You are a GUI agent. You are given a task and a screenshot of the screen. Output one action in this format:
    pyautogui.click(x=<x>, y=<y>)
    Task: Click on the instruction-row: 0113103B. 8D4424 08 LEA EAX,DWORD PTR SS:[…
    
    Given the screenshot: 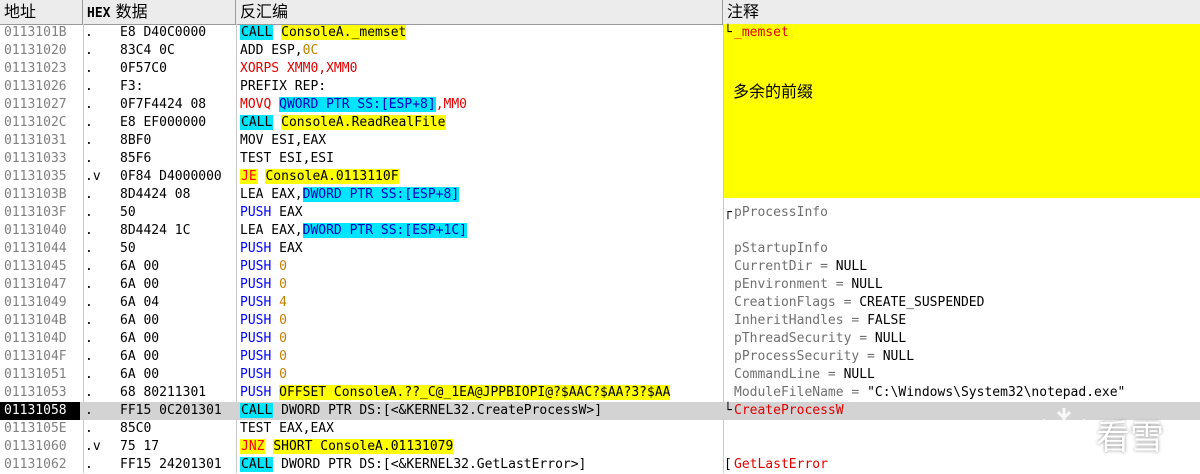 What is the action you would take?
    pyautogui.click(x=600, y=195)
    